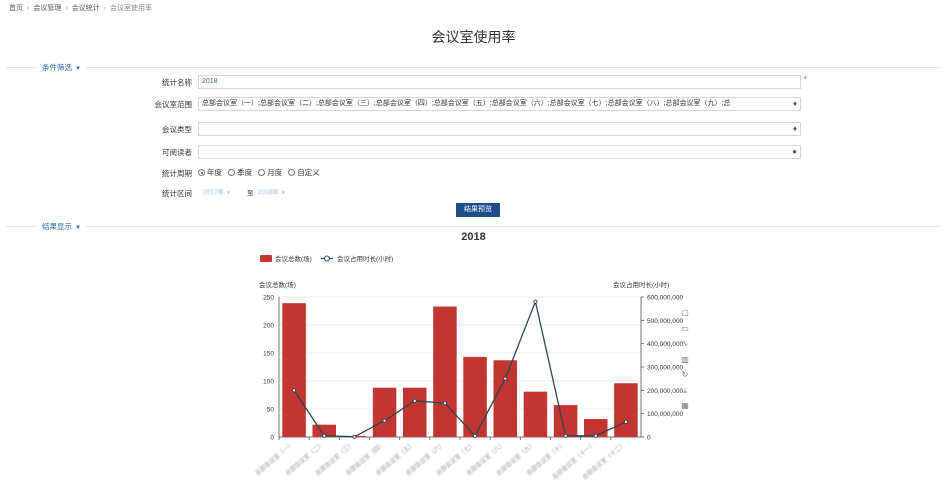  I want to click on legend-line-marker, so click(327, 258).